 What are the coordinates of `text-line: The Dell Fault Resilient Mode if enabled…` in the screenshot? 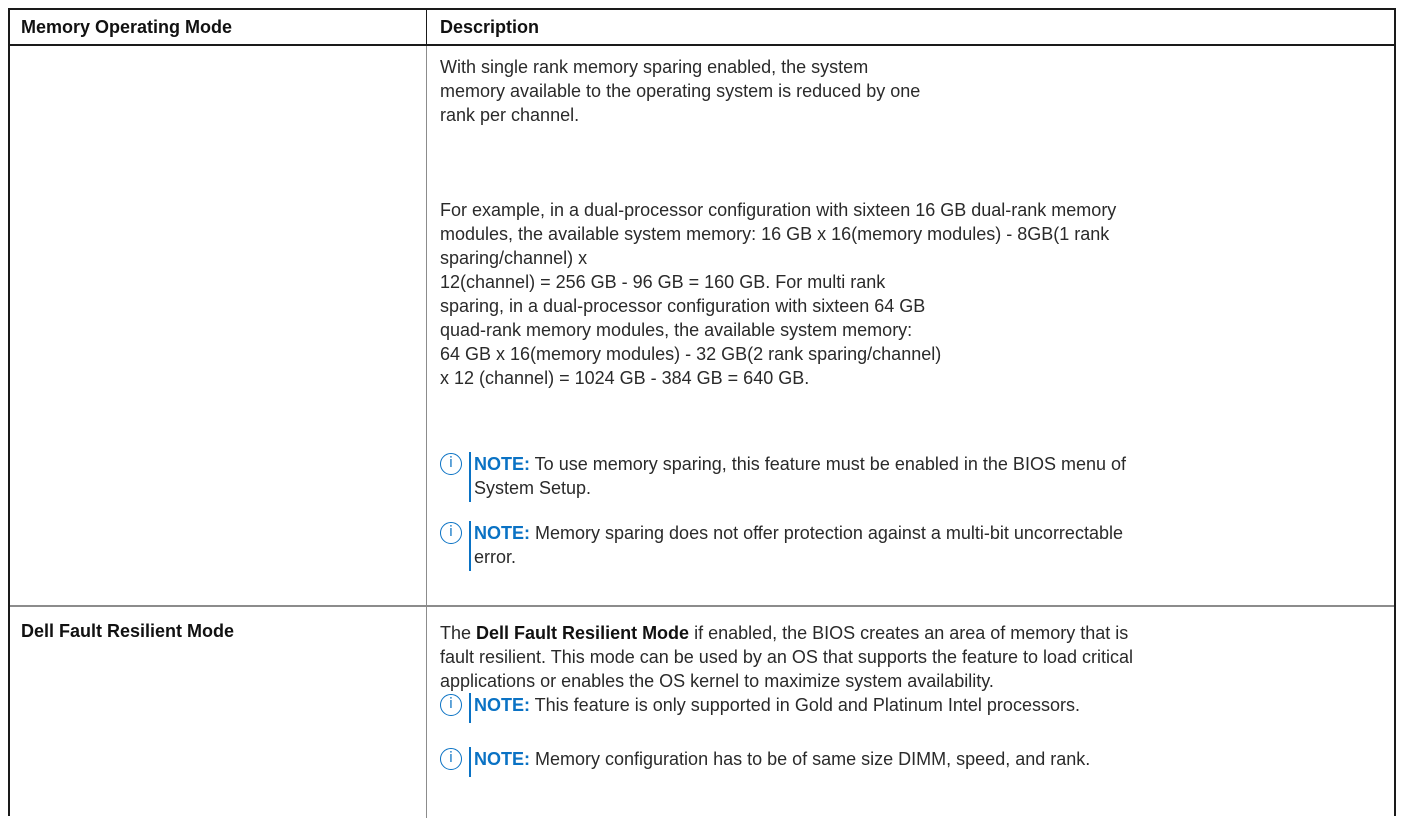 It's located at (902, 633).